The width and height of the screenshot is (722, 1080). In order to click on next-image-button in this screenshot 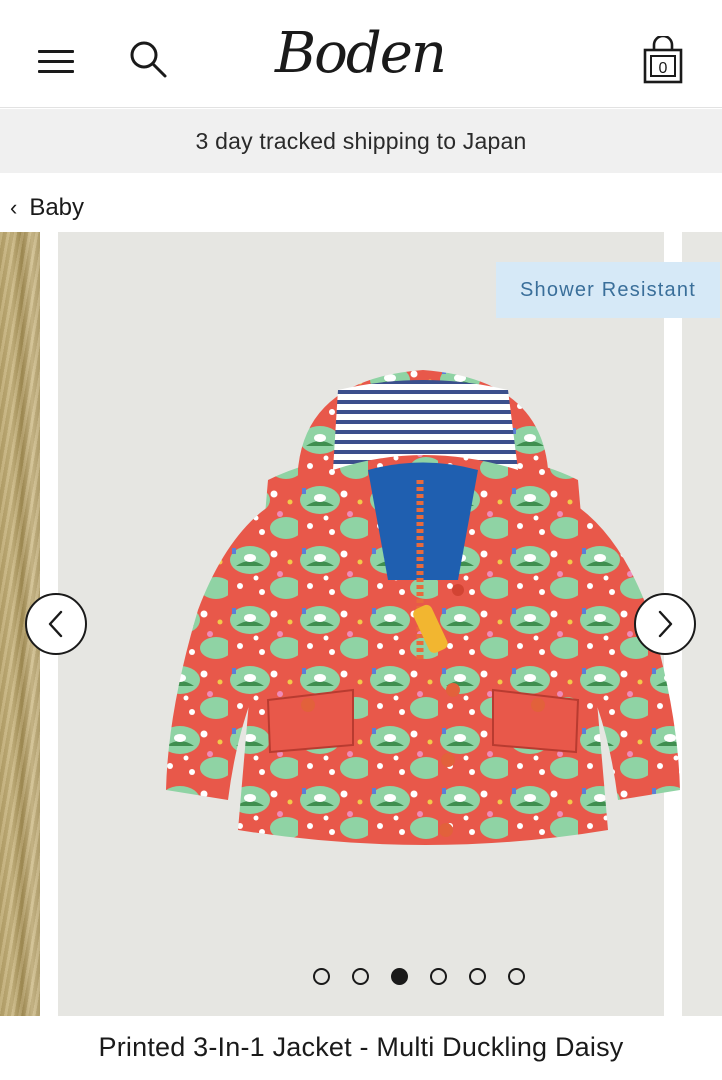, I will do `click(665, 624)`.